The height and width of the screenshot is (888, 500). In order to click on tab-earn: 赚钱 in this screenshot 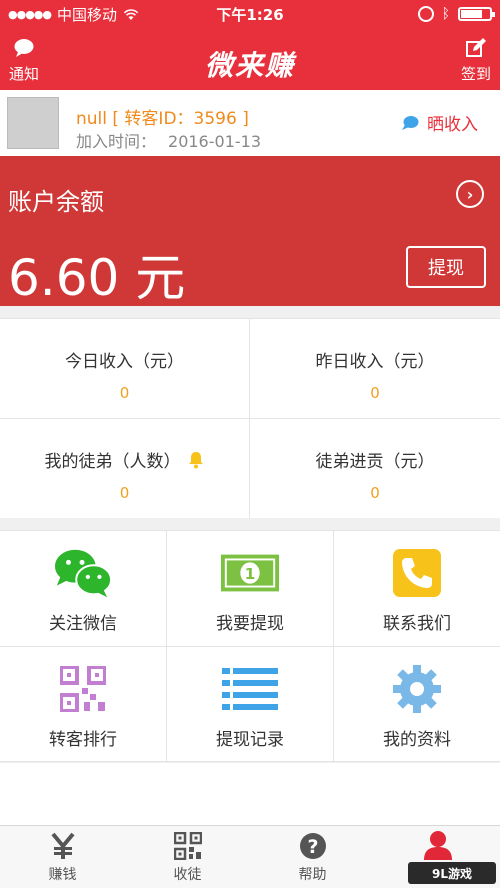, I will do `click(62, 857)`.